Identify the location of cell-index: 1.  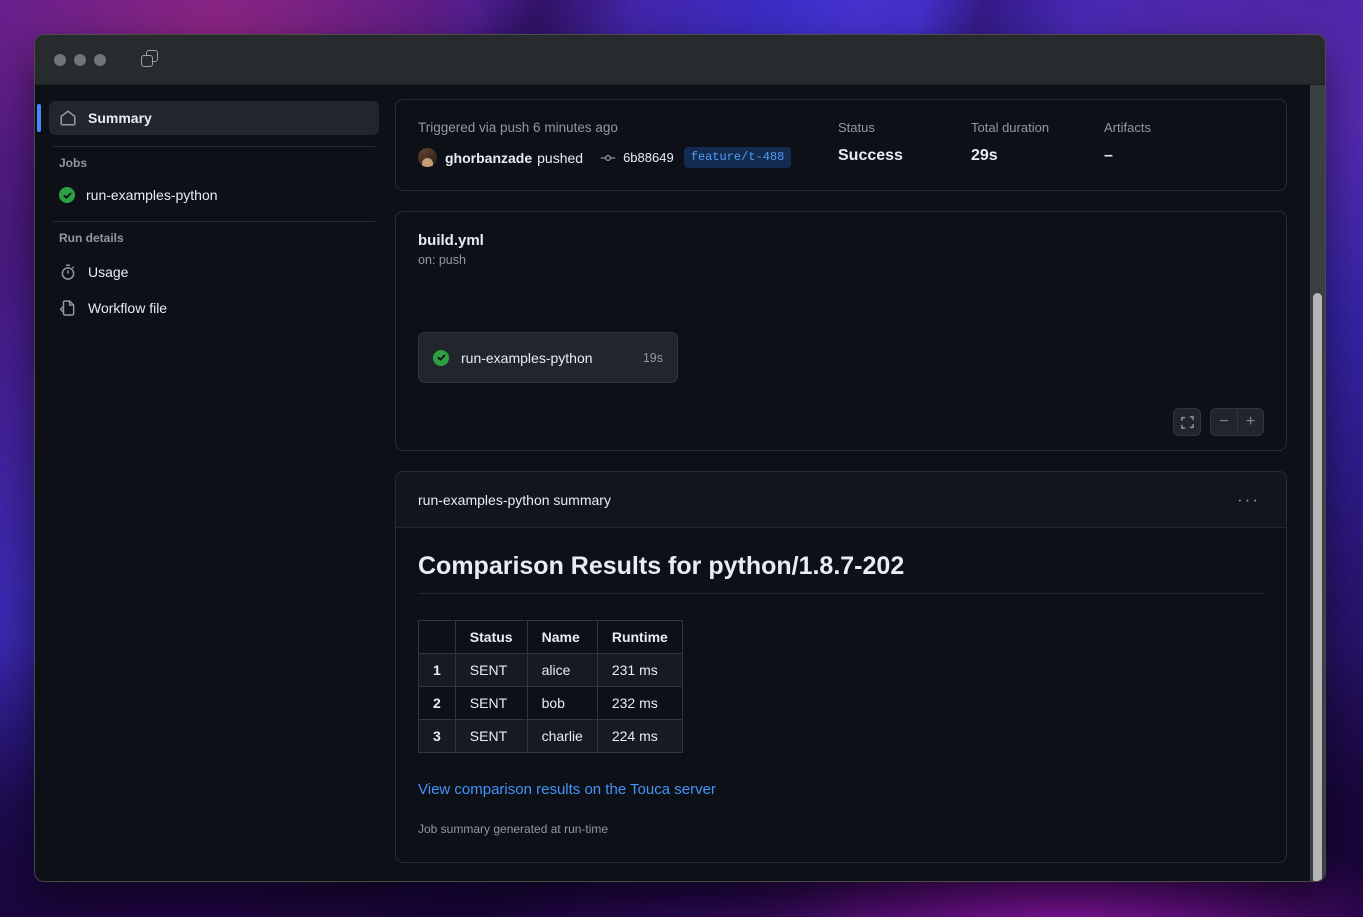
(437, 670).